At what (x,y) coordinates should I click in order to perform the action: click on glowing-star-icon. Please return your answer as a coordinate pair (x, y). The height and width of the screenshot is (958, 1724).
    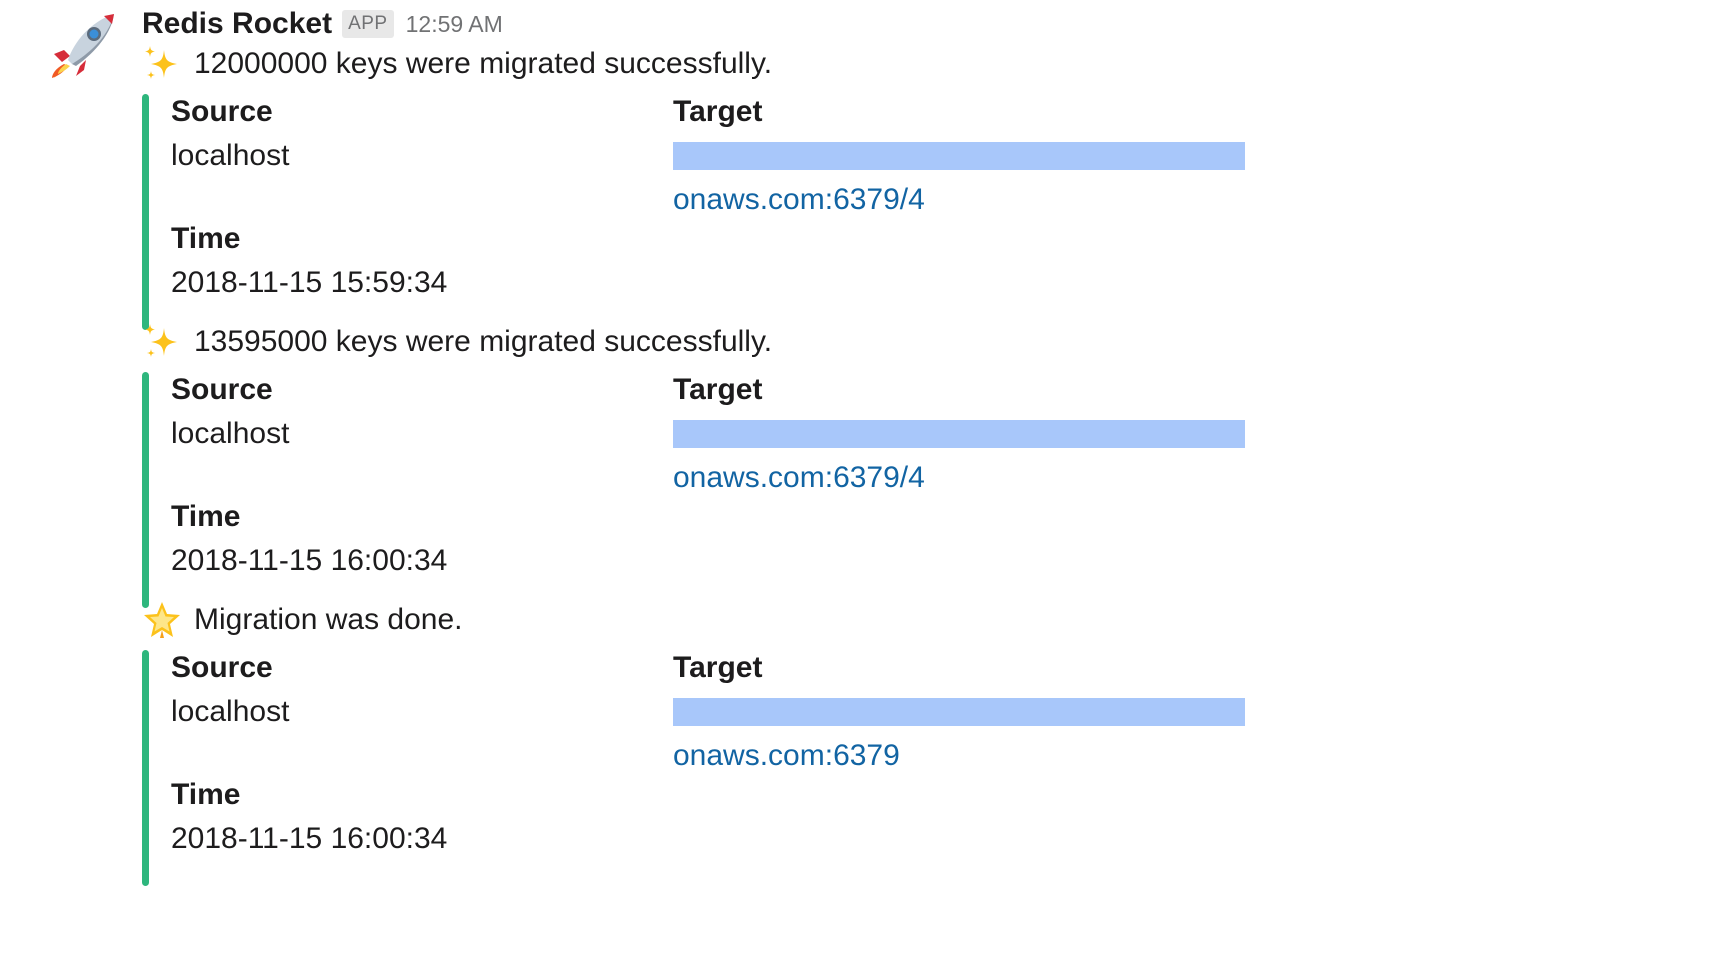
    Looking at the image, I should click on (162, 620).